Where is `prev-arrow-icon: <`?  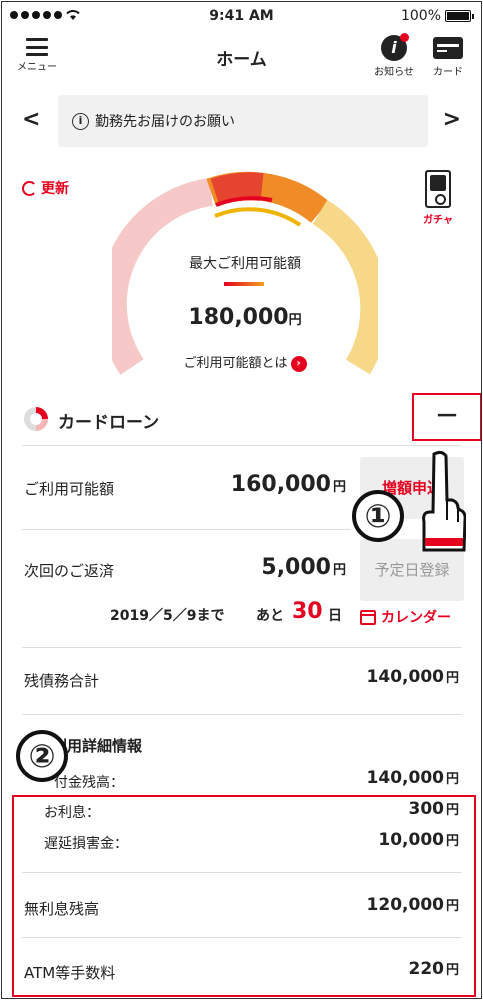
prev-arrow-icon: < is located at coordinates (31, 119).